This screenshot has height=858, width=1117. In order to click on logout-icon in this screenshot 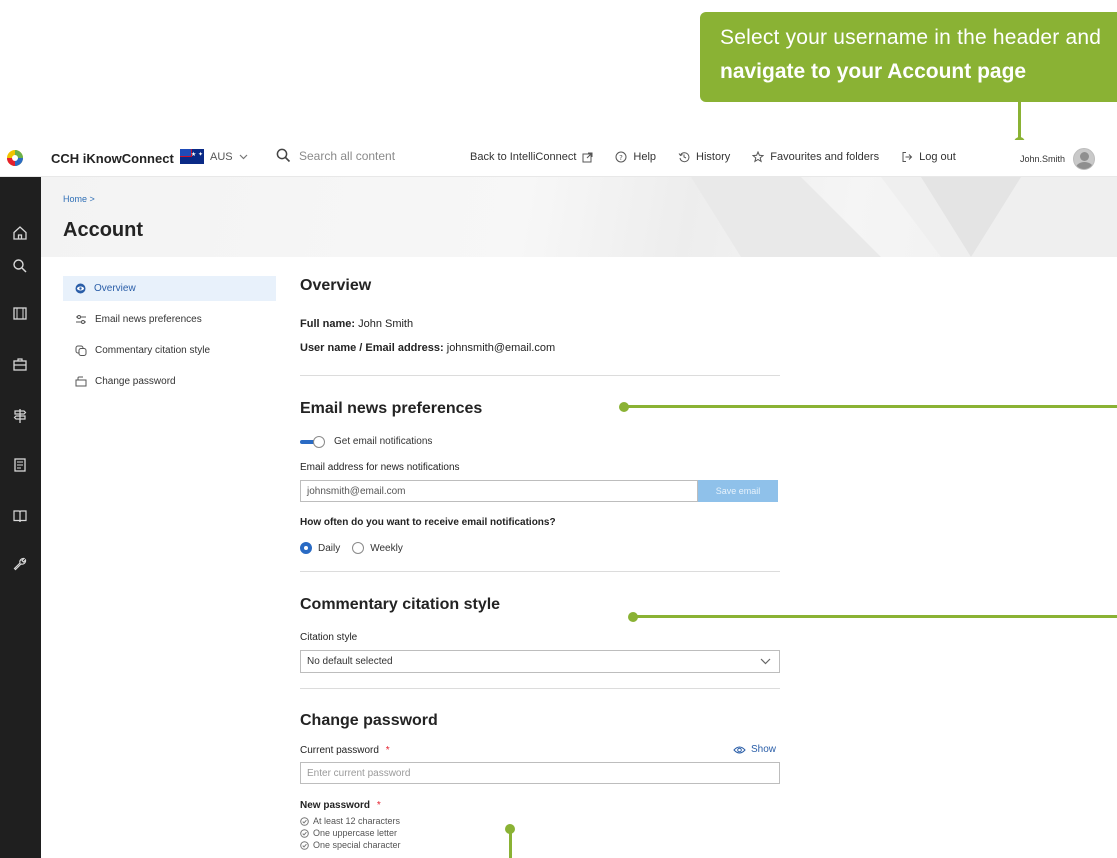, I will do `click(907, 157)`.